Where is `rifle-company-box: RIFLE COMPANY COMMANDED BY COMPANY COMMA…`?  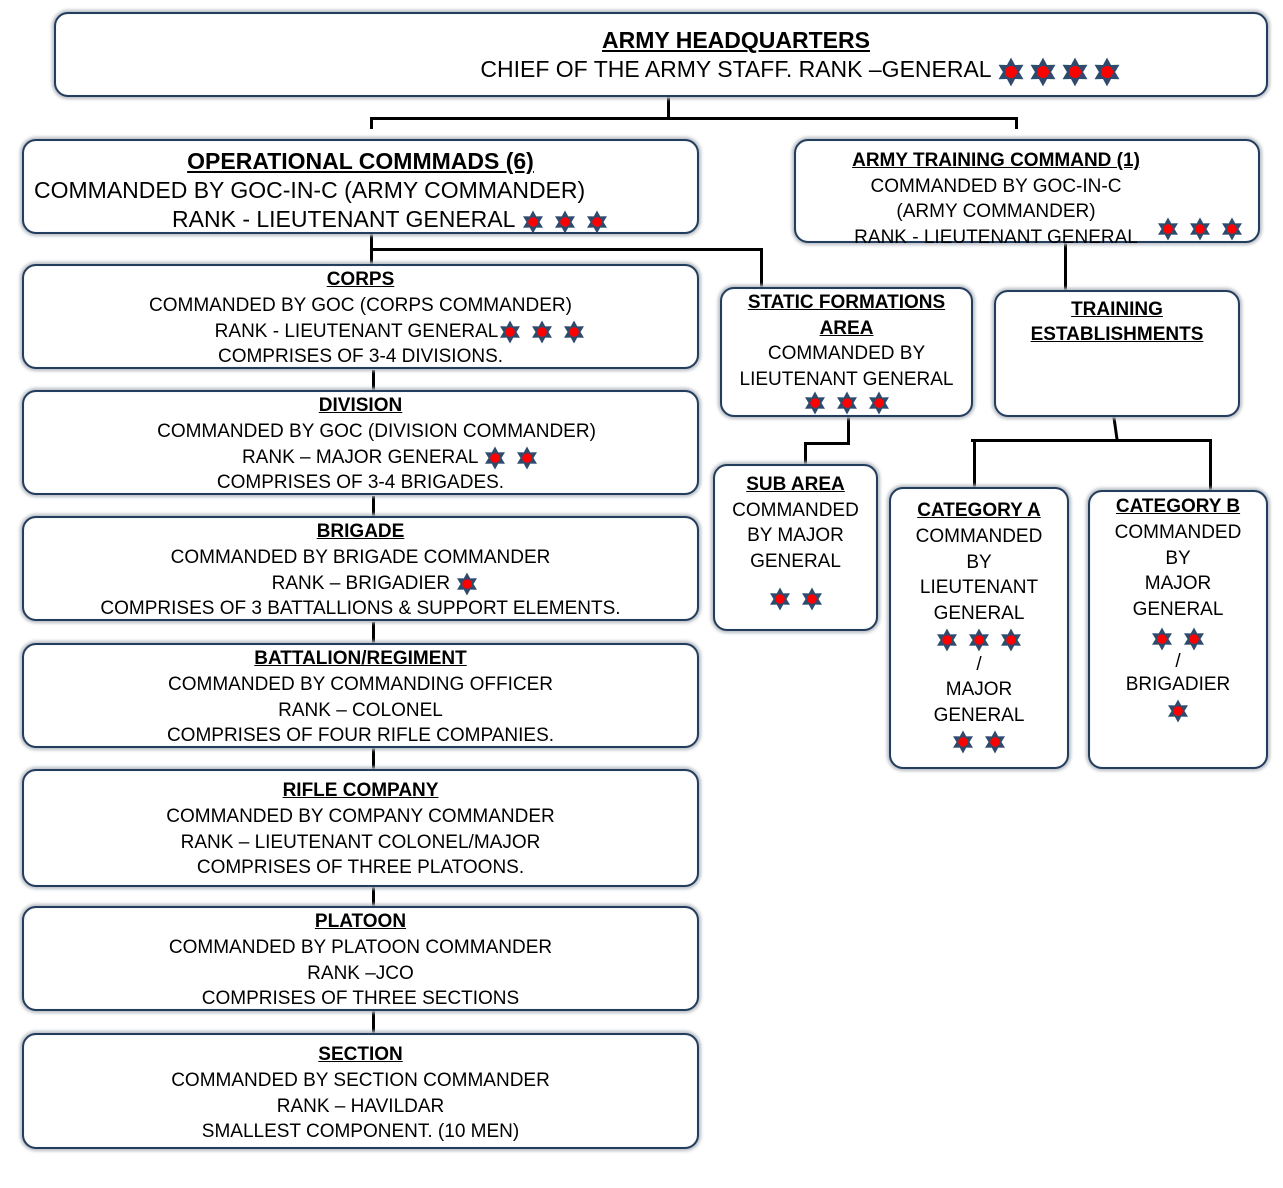 rifle-company-box: RIFLE COMPANY COMMANDED BY COMPANY COMMA… is located at coordinates (360, 828).